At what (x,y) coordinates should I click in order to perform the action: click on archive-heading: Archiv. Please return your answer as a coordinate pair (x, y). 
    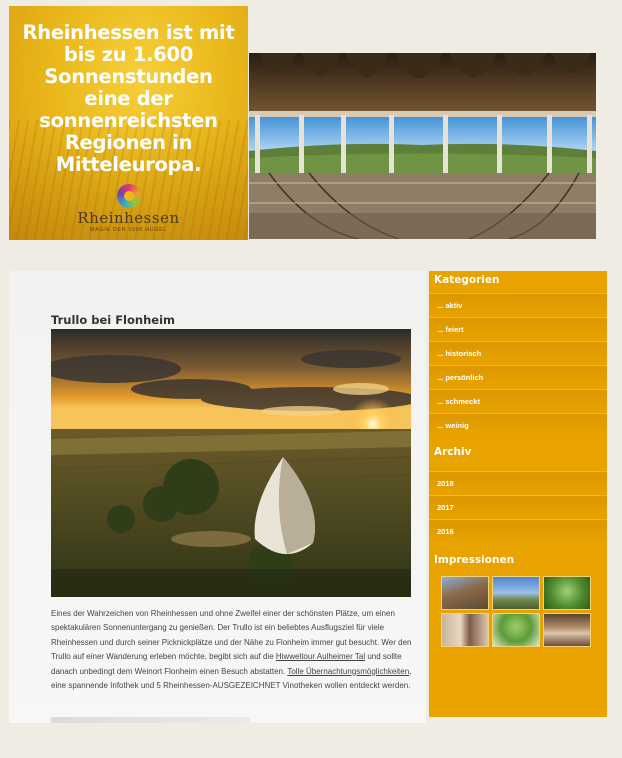
    Looking at the image, I should click on (453, 452).